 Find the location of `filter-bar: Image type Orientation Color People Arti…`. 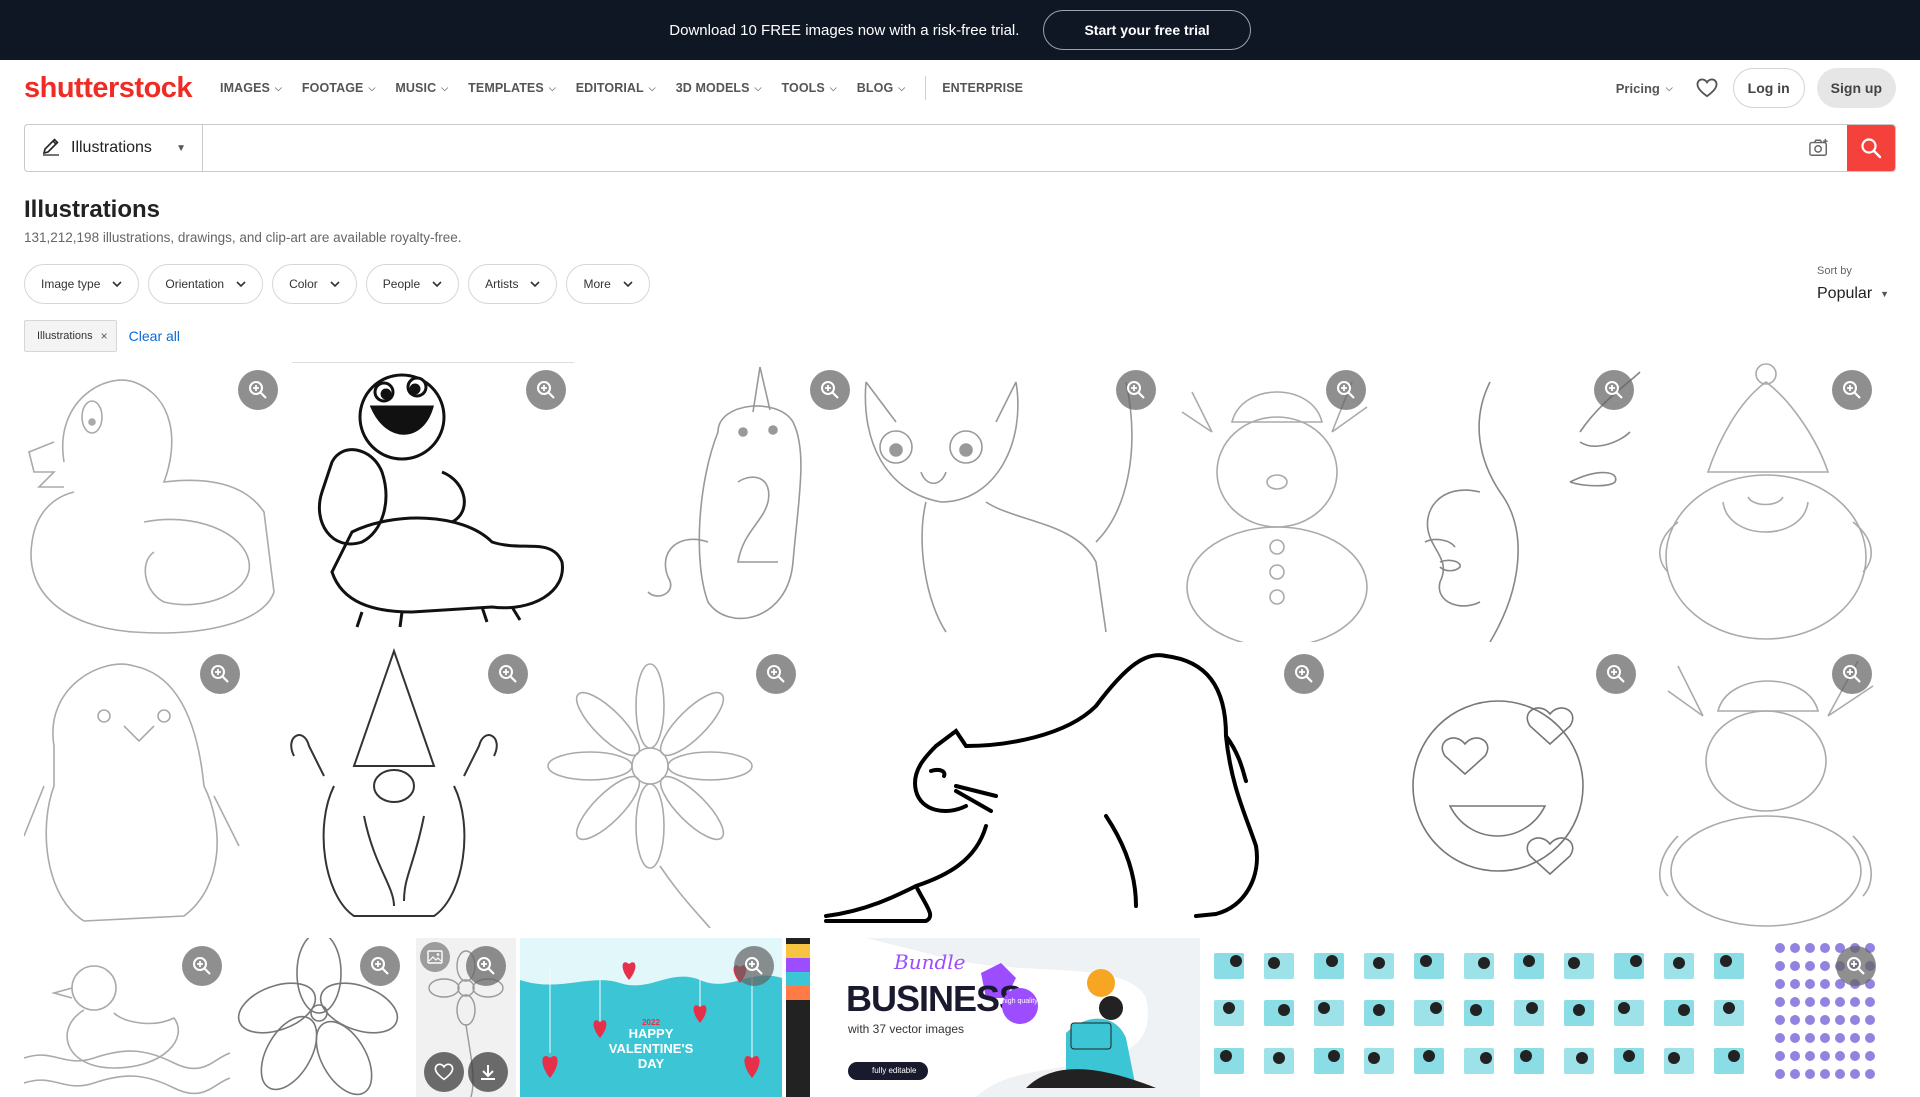

filter-bar: Image type Orientation Color People Arti… is located at coordinates (337, 284).